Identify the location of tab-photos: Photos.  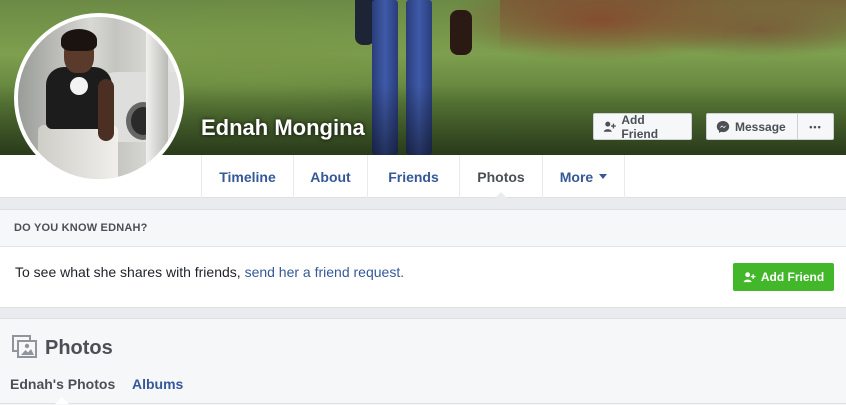
(500, 177).